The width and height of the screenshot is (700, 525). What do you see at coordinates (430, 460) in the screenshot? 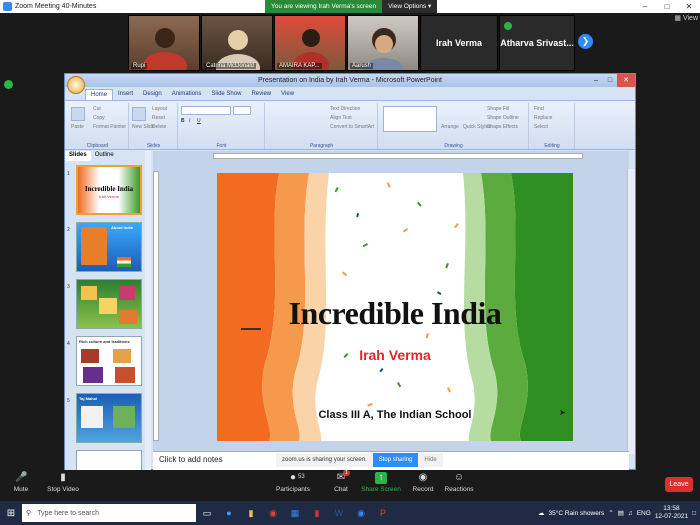
I see `hide-button: Hide` at bounding box center [430, 460].